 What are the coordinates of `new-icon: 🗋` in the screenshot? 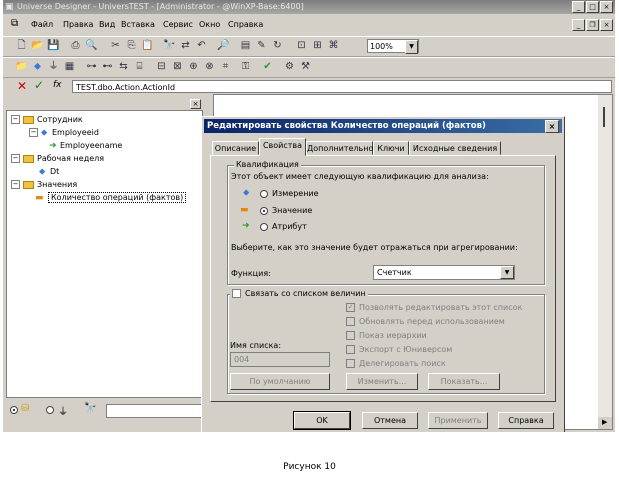 It's located at (21, 46).